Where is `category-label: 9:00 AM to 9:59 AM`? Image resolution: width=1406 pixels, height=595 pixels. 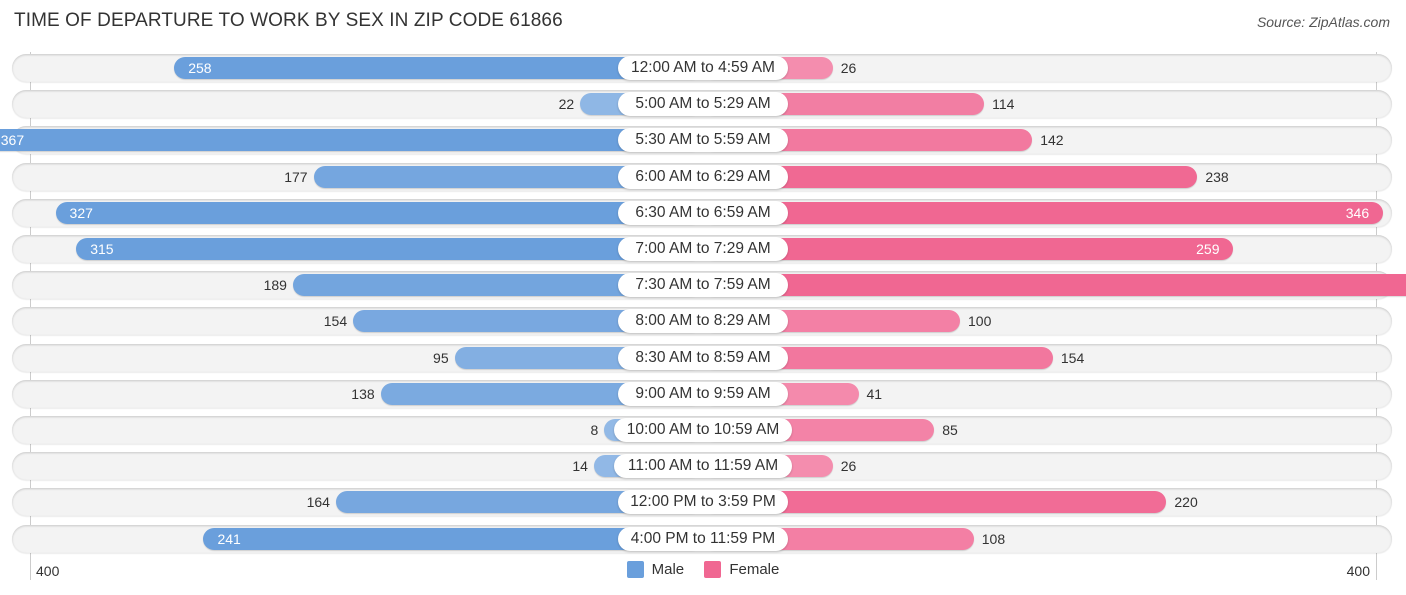 category-label: 9:00 AM to 9:59 AM is located at coordinates (703, 393).